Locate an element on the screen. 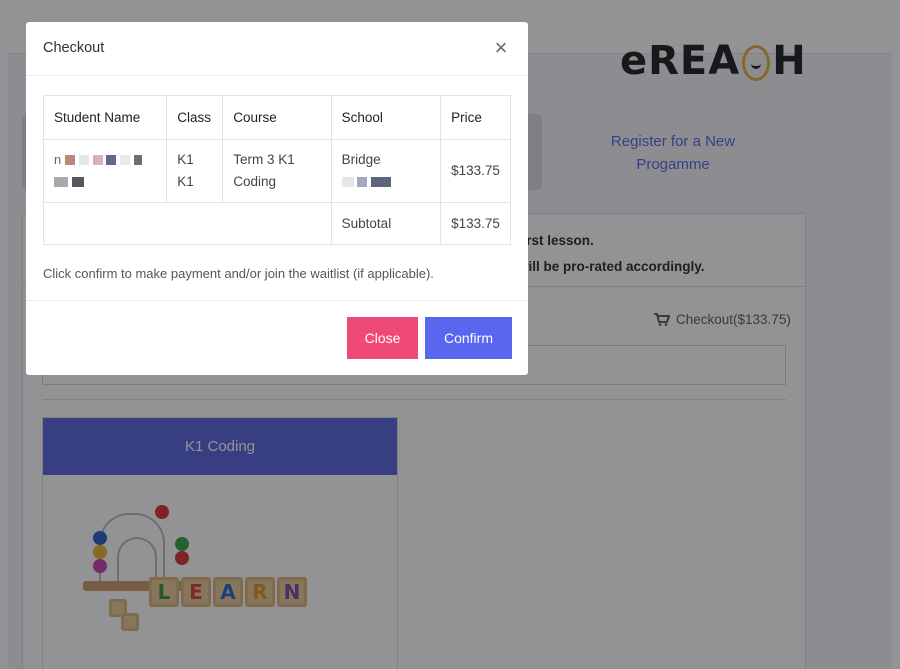  student-name-cell: n is located at coordinates (105, 171).